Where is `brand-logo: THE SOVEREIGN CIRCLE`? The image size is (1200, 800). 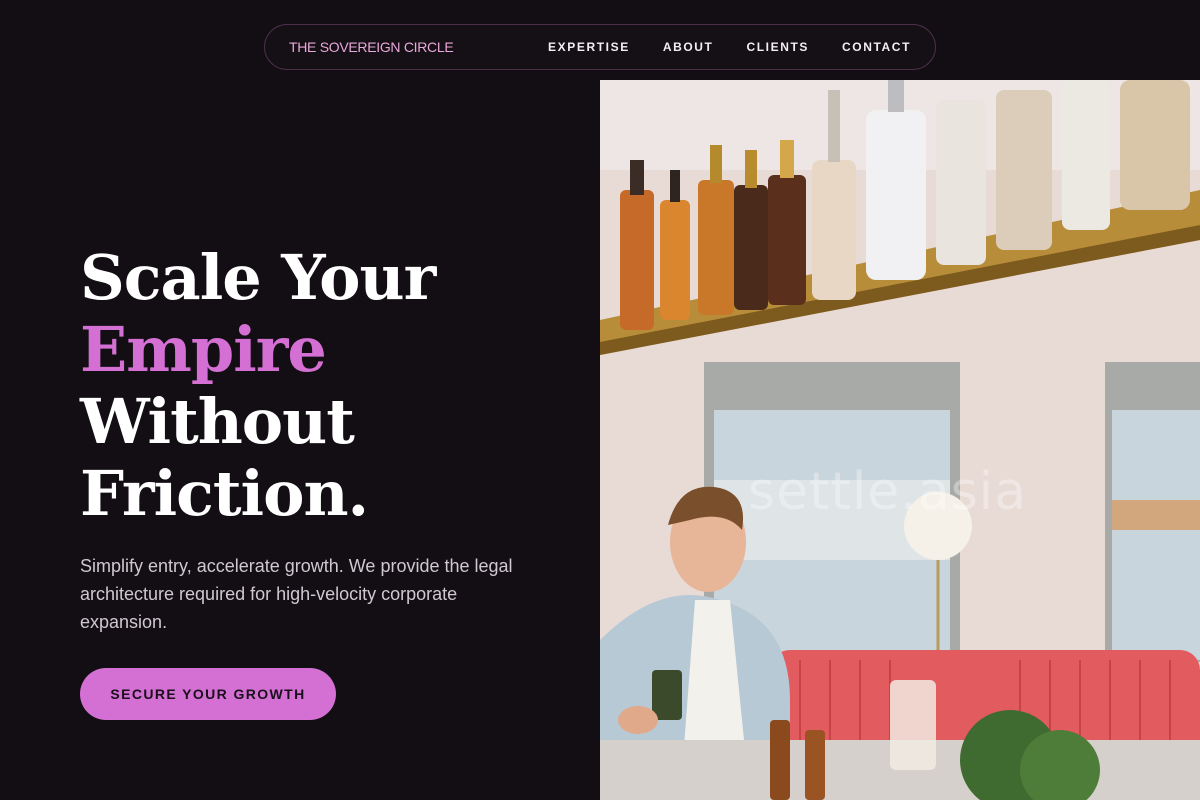 brand-logo: THE SOVEREIGN CIRCLE is located at coordinates (371, 47).